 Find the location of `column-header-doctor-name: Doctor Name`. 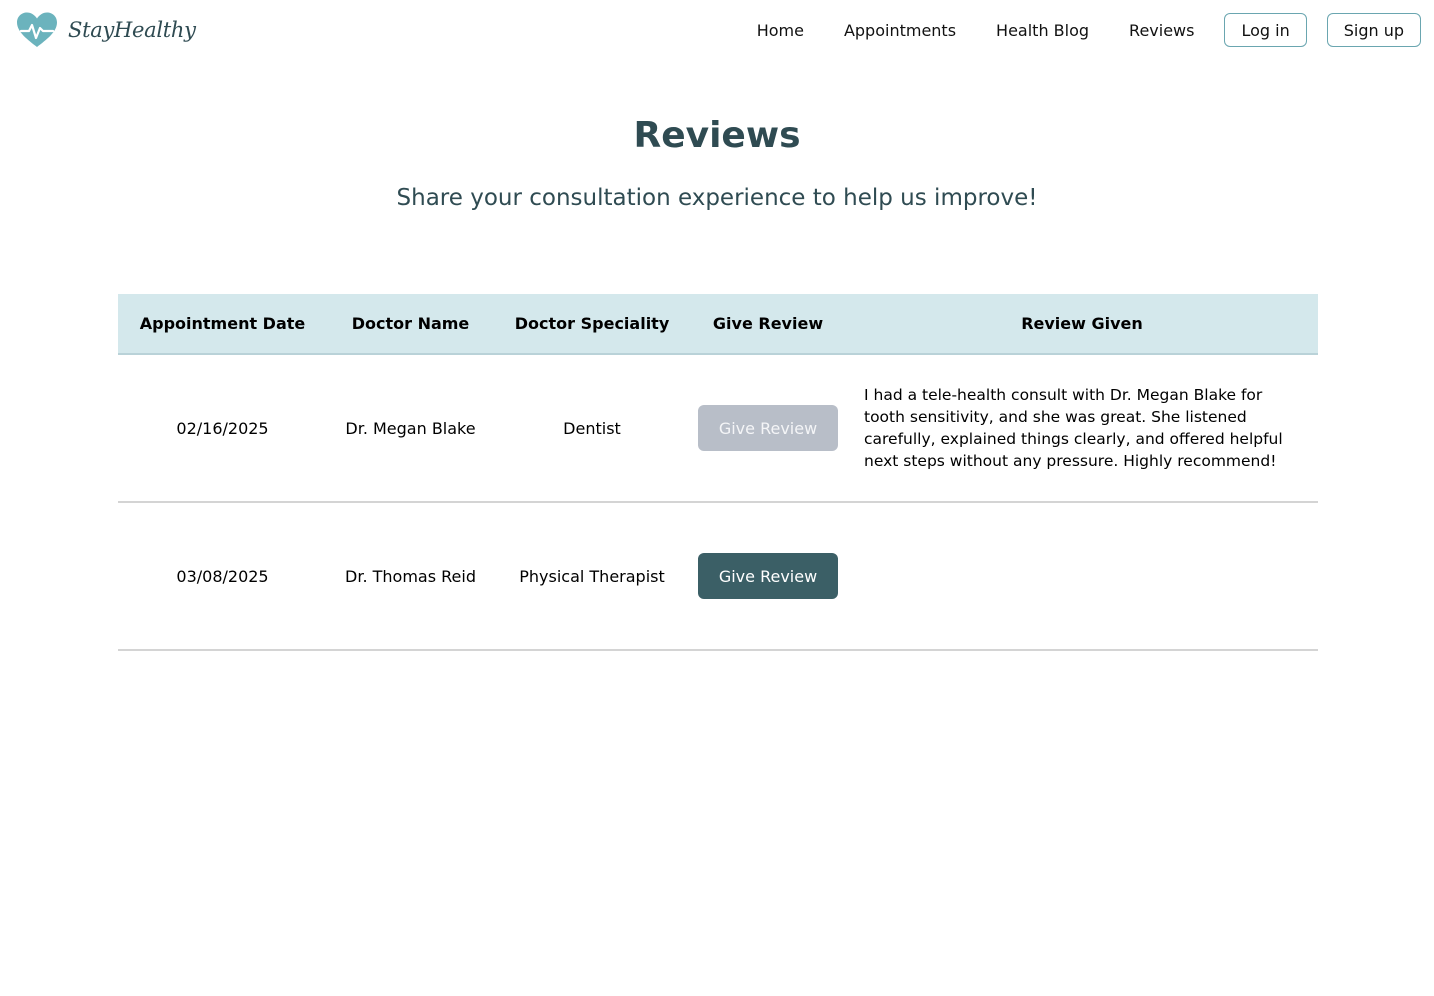

column-header-doctor-name: Doctor Name is located at coordinates (410, 323).